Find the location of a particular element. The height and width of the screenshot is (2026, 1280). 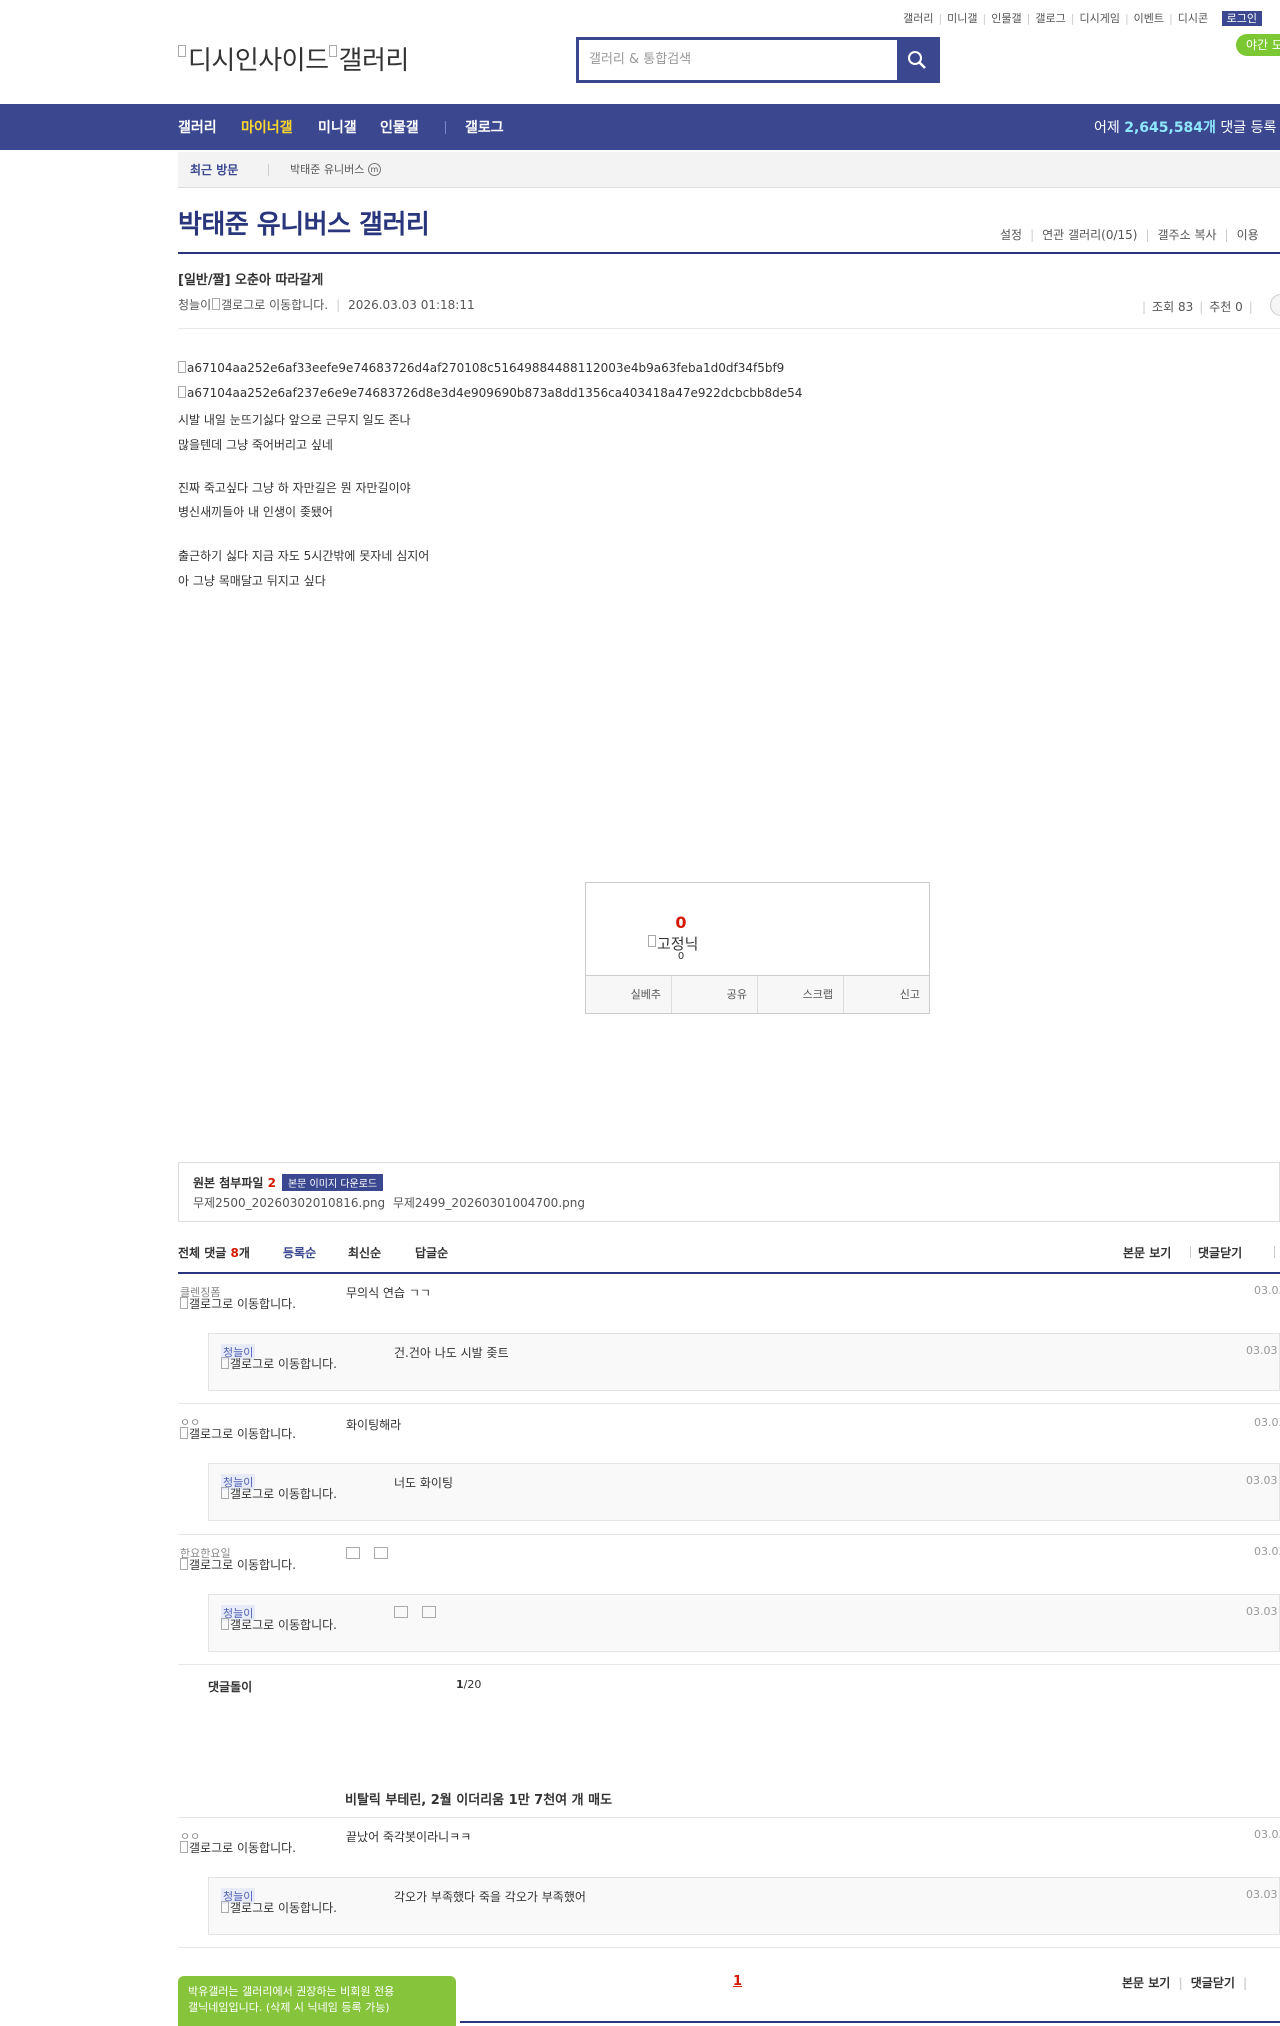

top-link-mini: 미니갤 is located at coordinates (962, 18).